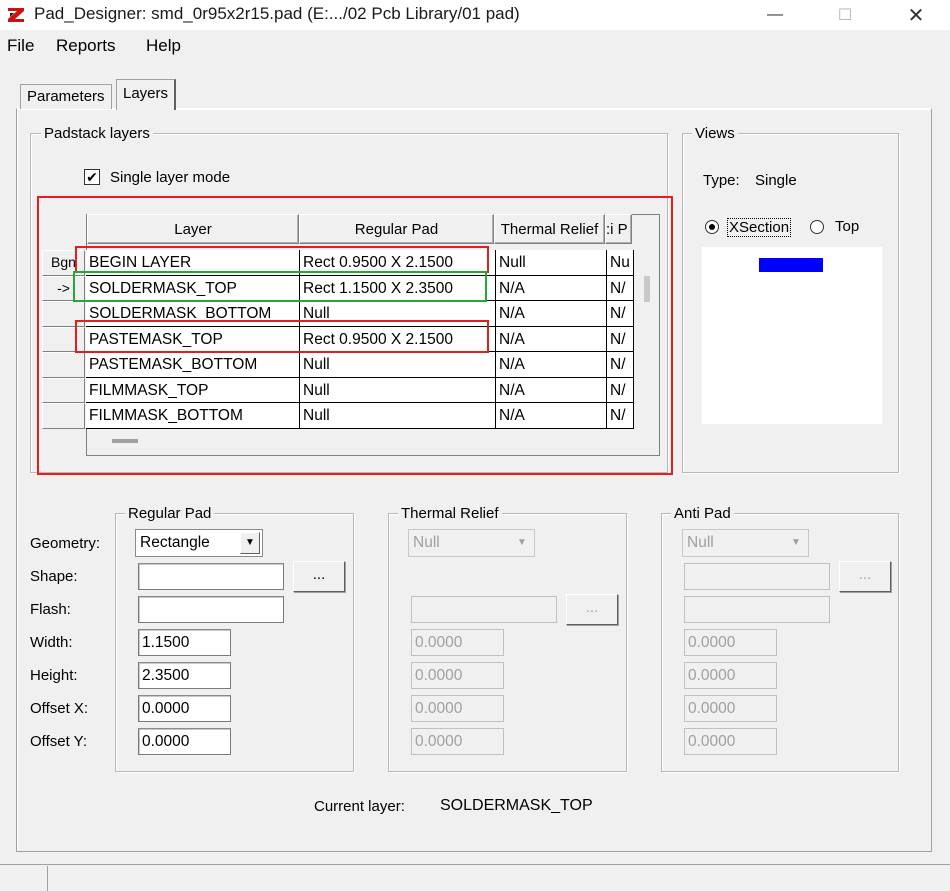 This screenshot has height=891, width=950. Describe the element at coordinates (170, 513) in the screenshot. I see `regular-pad-title: Regular Pad` at that location.